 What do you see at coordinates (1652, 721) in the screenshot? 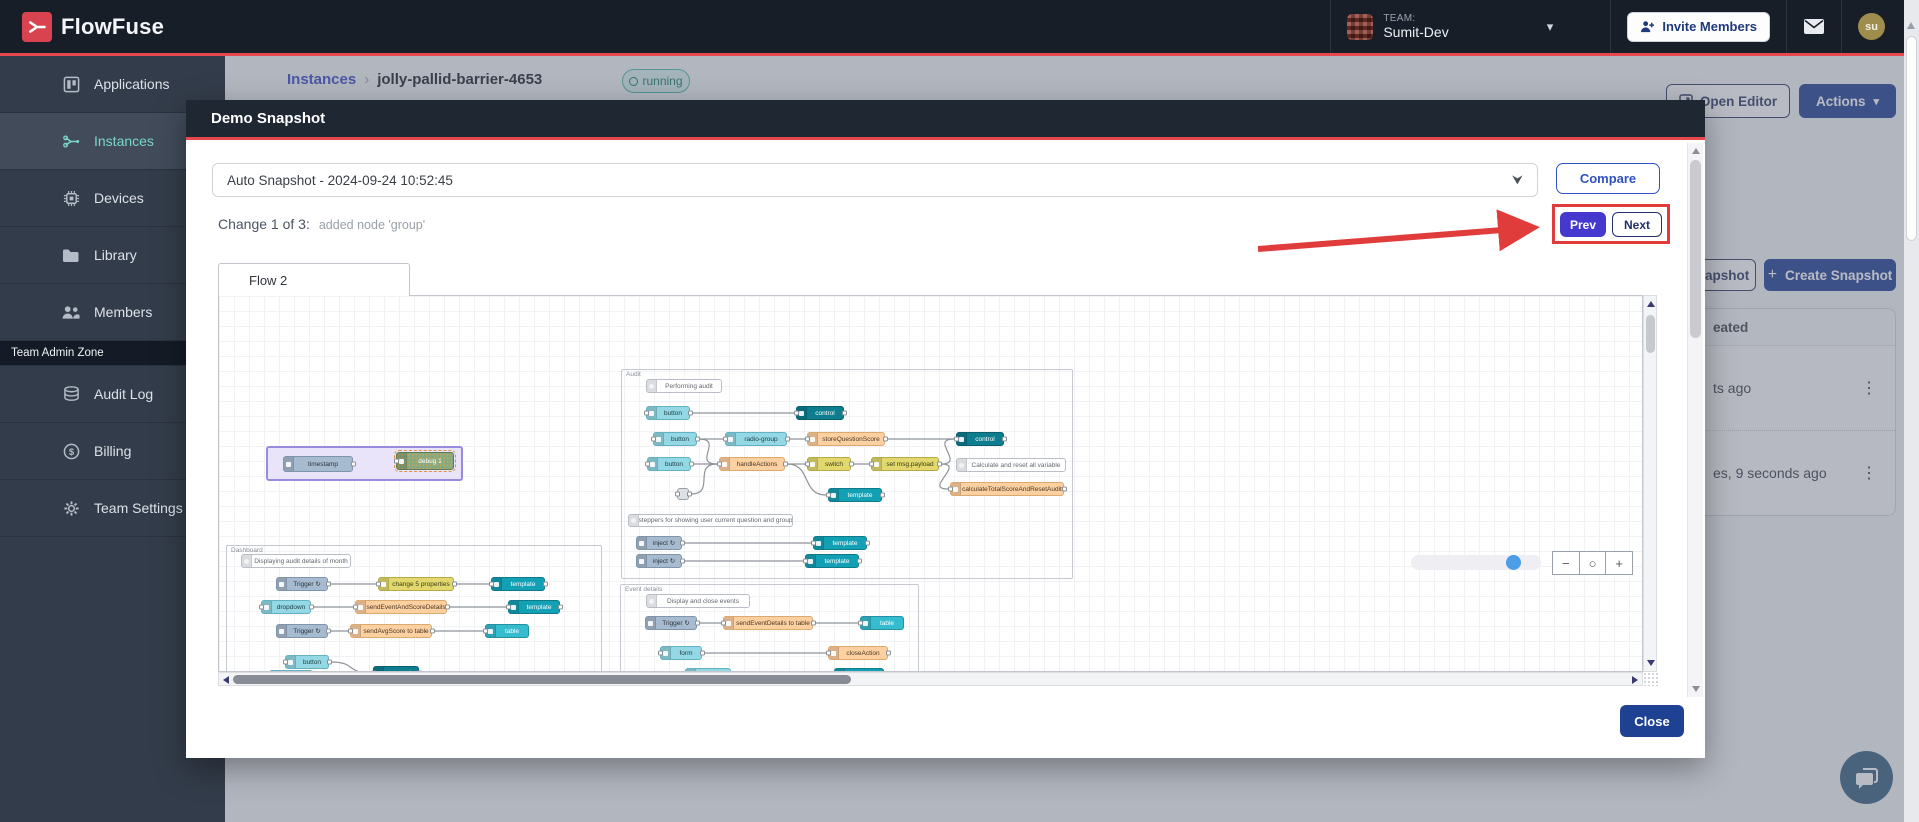
I see `close-modal-button: Close` at bounding box center [1652, 721].